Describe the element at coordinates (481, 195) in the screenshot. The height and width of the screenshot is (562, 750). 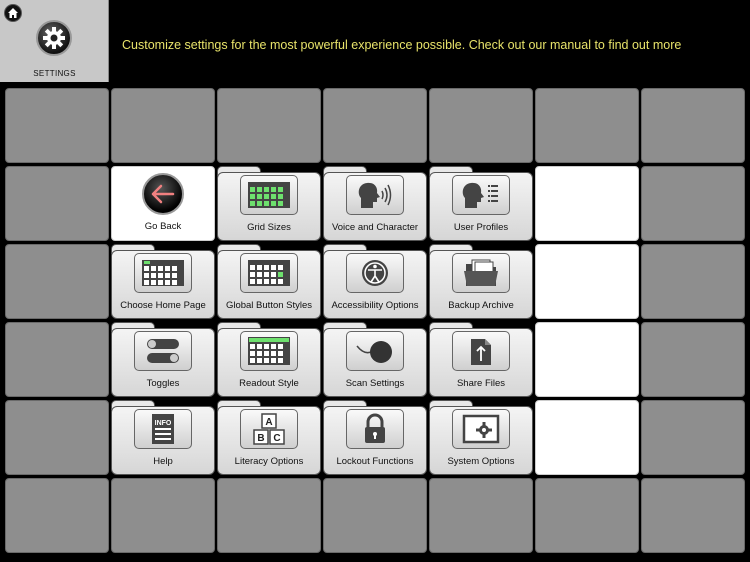
I see `user-profile-icon` at that location.